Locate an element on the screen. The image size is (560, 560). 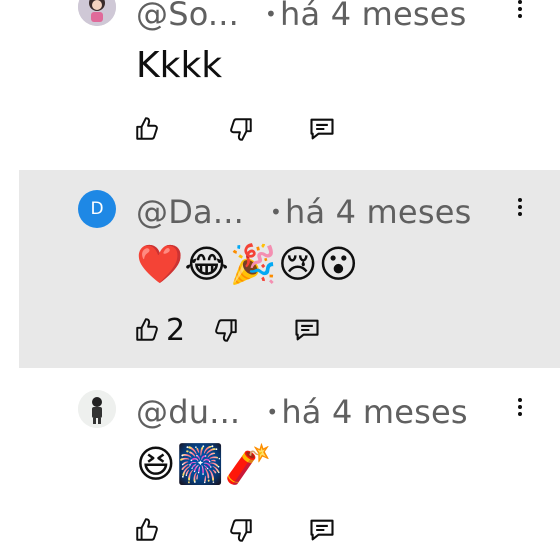
comment-header: @So... • há 4 meses is located at coordinates (301, 17).